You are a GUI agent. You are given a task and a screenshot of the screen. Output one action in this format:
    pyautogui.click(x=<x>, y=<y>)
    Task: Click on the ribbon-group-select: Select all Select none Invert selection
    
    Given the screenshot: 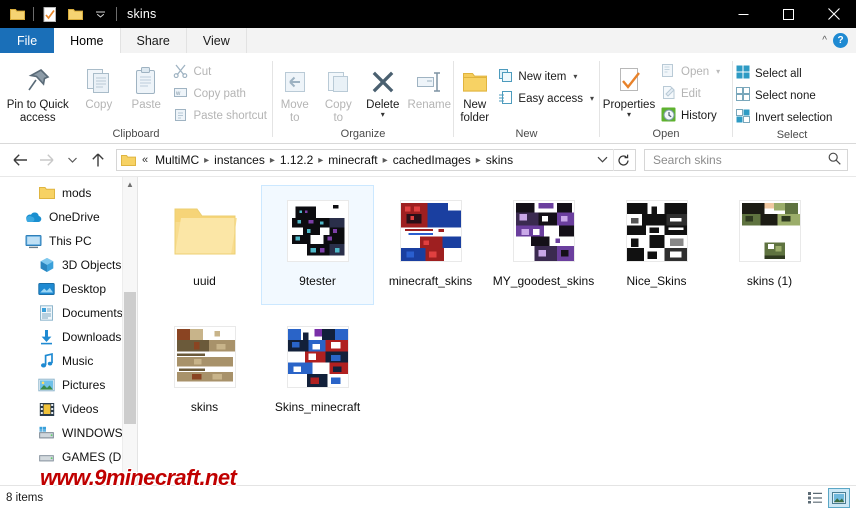 What is the action you would take?
    pyautogui.click(x=792, y=98)
    